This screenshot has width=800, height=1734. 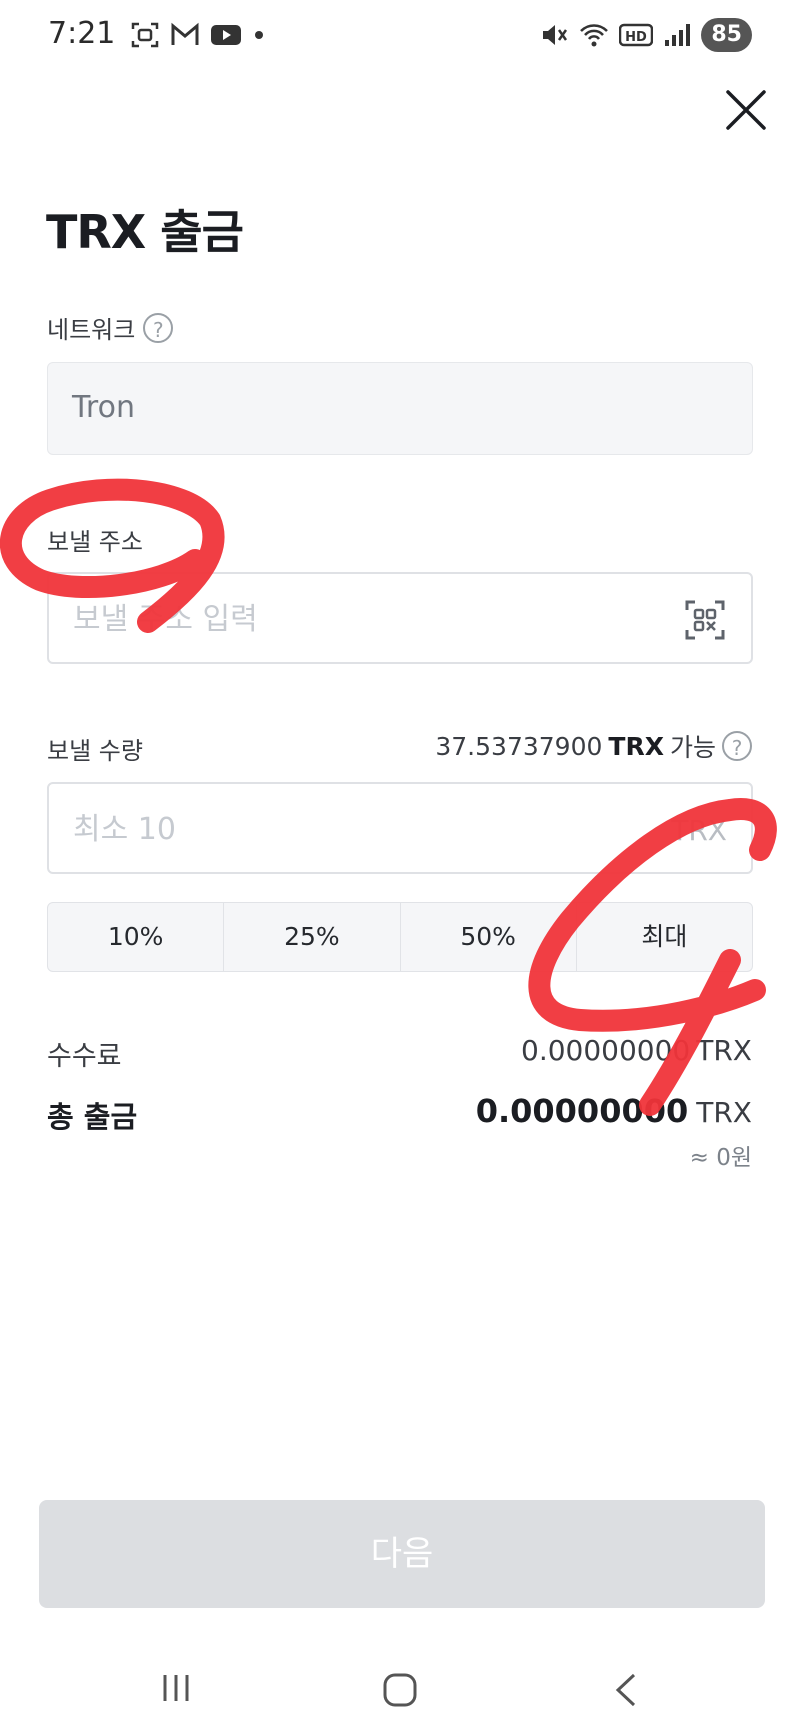 I want to click on fee-value: 0.00000000, so click(x=606, y=1050).